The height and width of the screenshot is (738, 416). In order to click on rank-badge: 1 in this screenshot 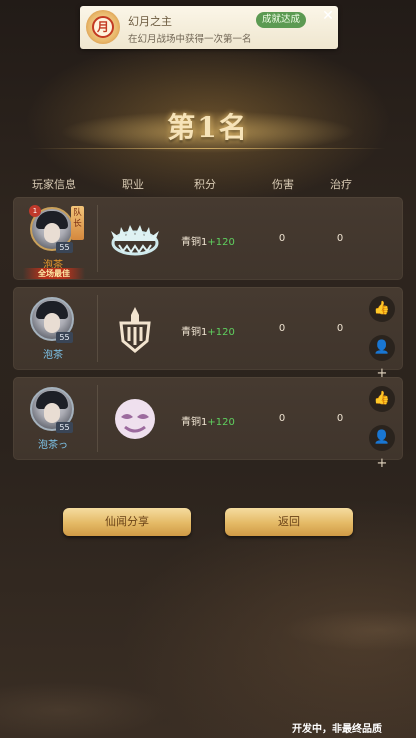, I will do `click(35, 211)`.